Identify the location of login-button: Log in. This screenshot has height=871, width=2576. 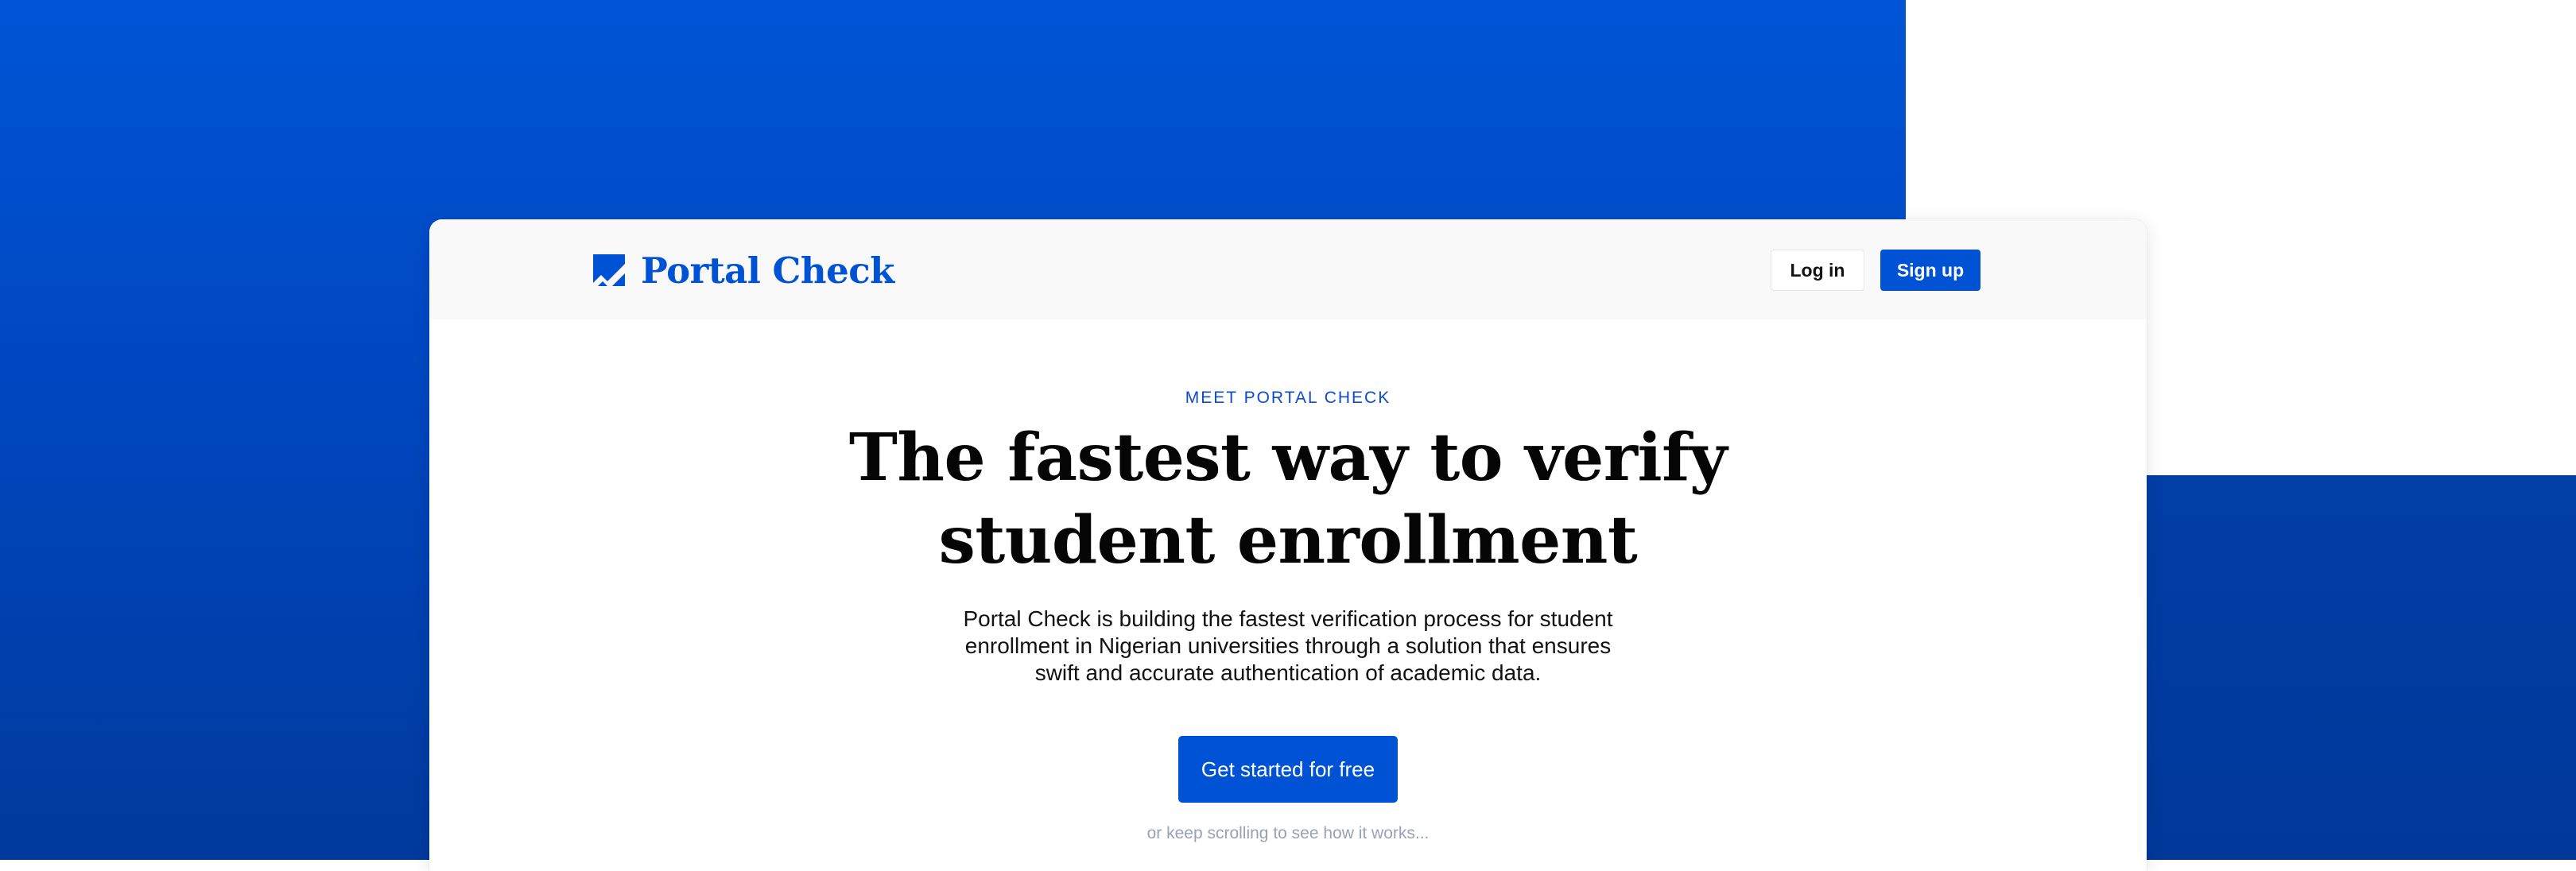
(1818, 270).